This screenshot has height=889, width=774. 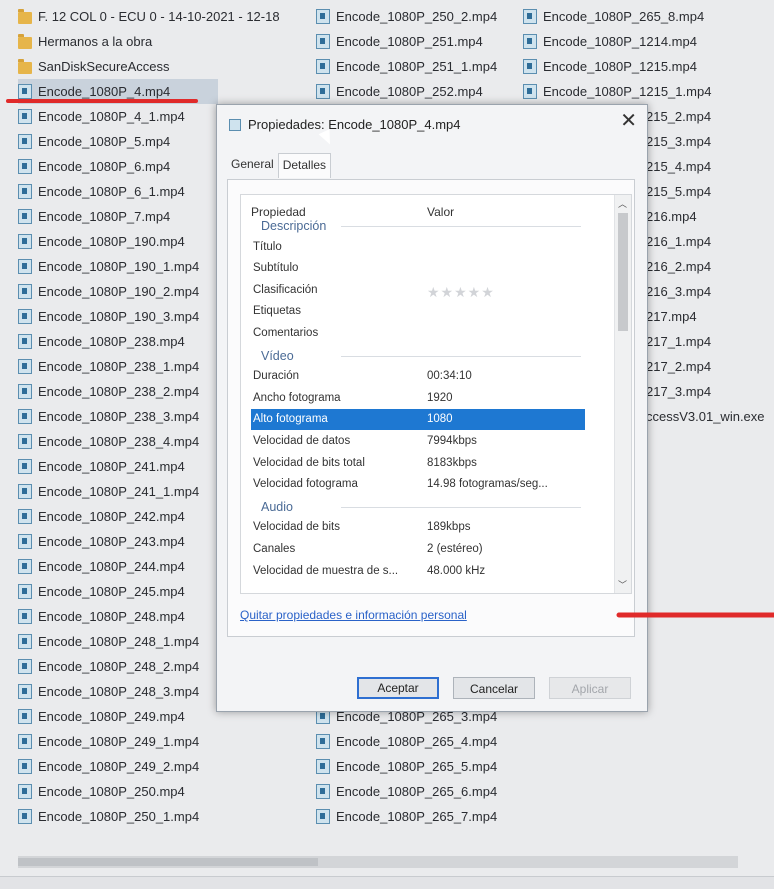 I want to click on file-item: Encode_1080P_241_1.mp4, so click(x=118, y=491).